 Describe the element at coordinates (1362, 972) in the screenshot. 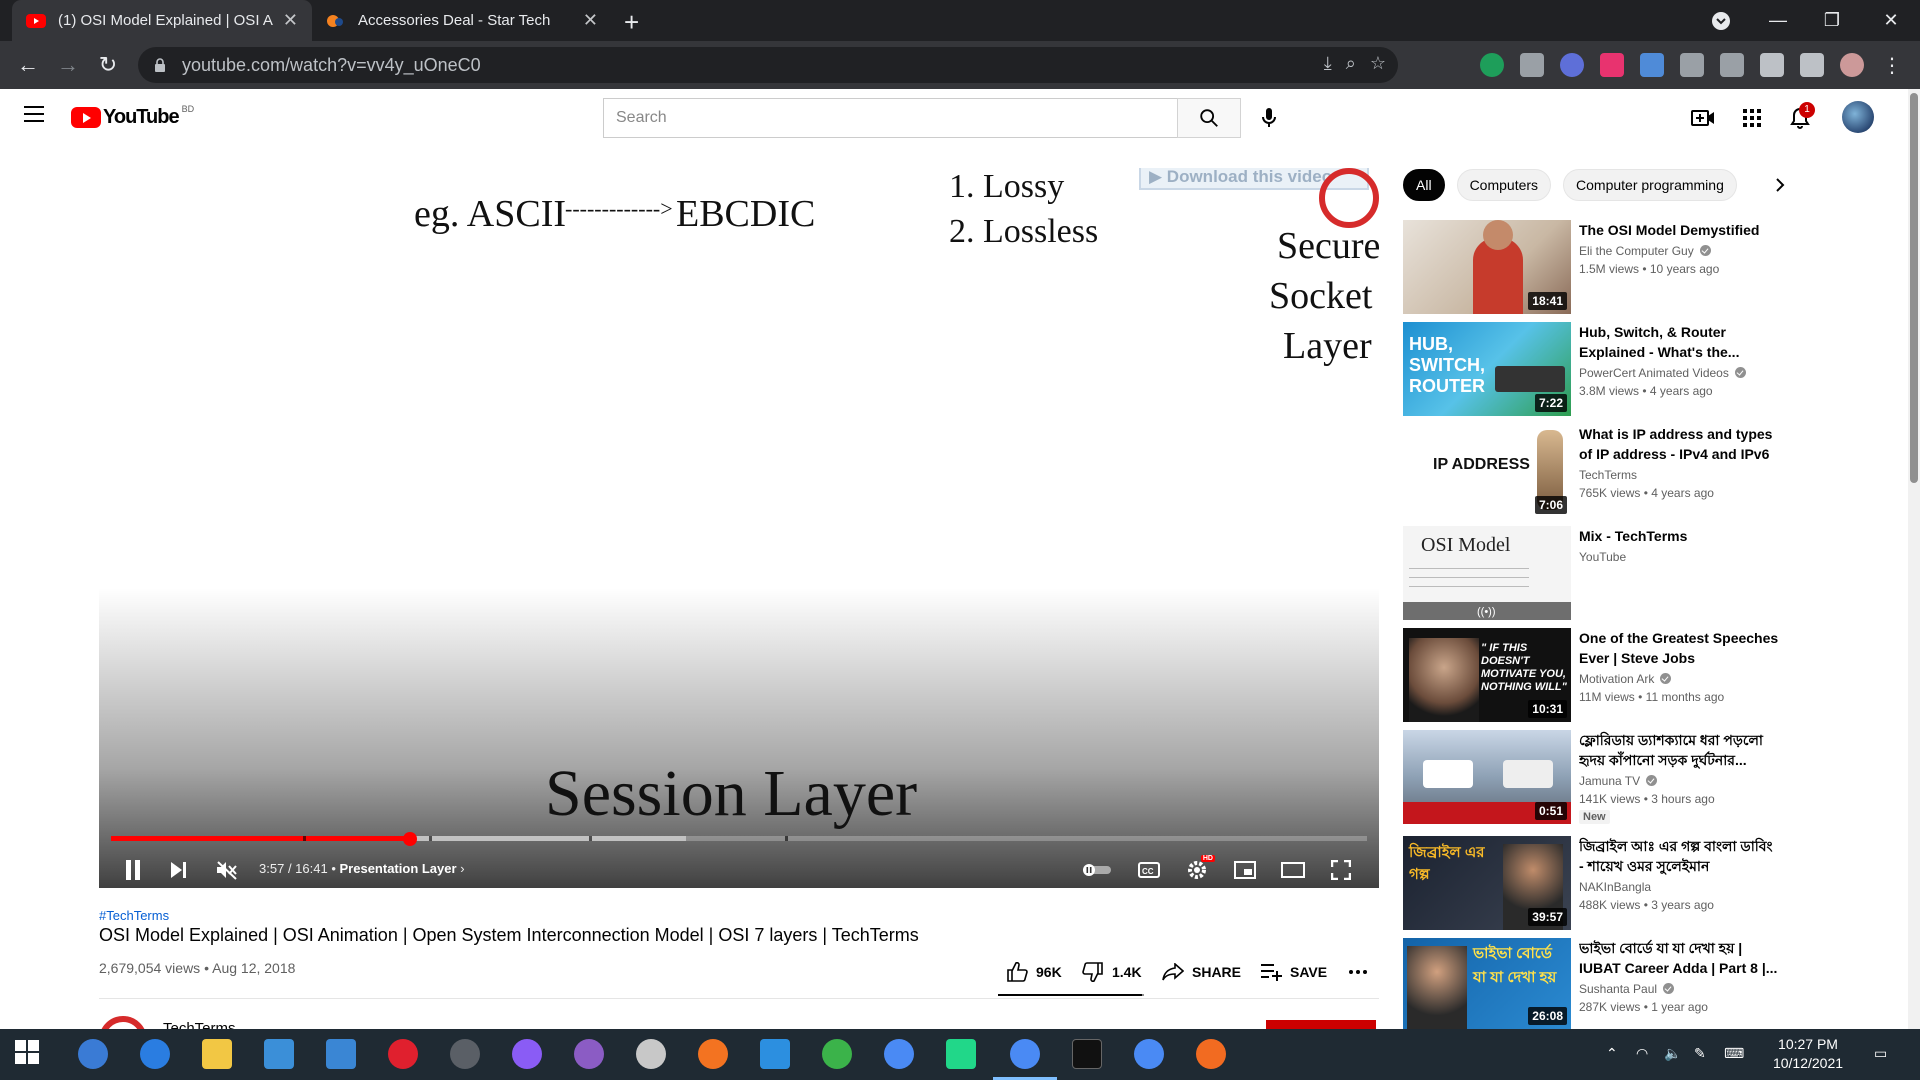

I see `more-actions-button` at that location.